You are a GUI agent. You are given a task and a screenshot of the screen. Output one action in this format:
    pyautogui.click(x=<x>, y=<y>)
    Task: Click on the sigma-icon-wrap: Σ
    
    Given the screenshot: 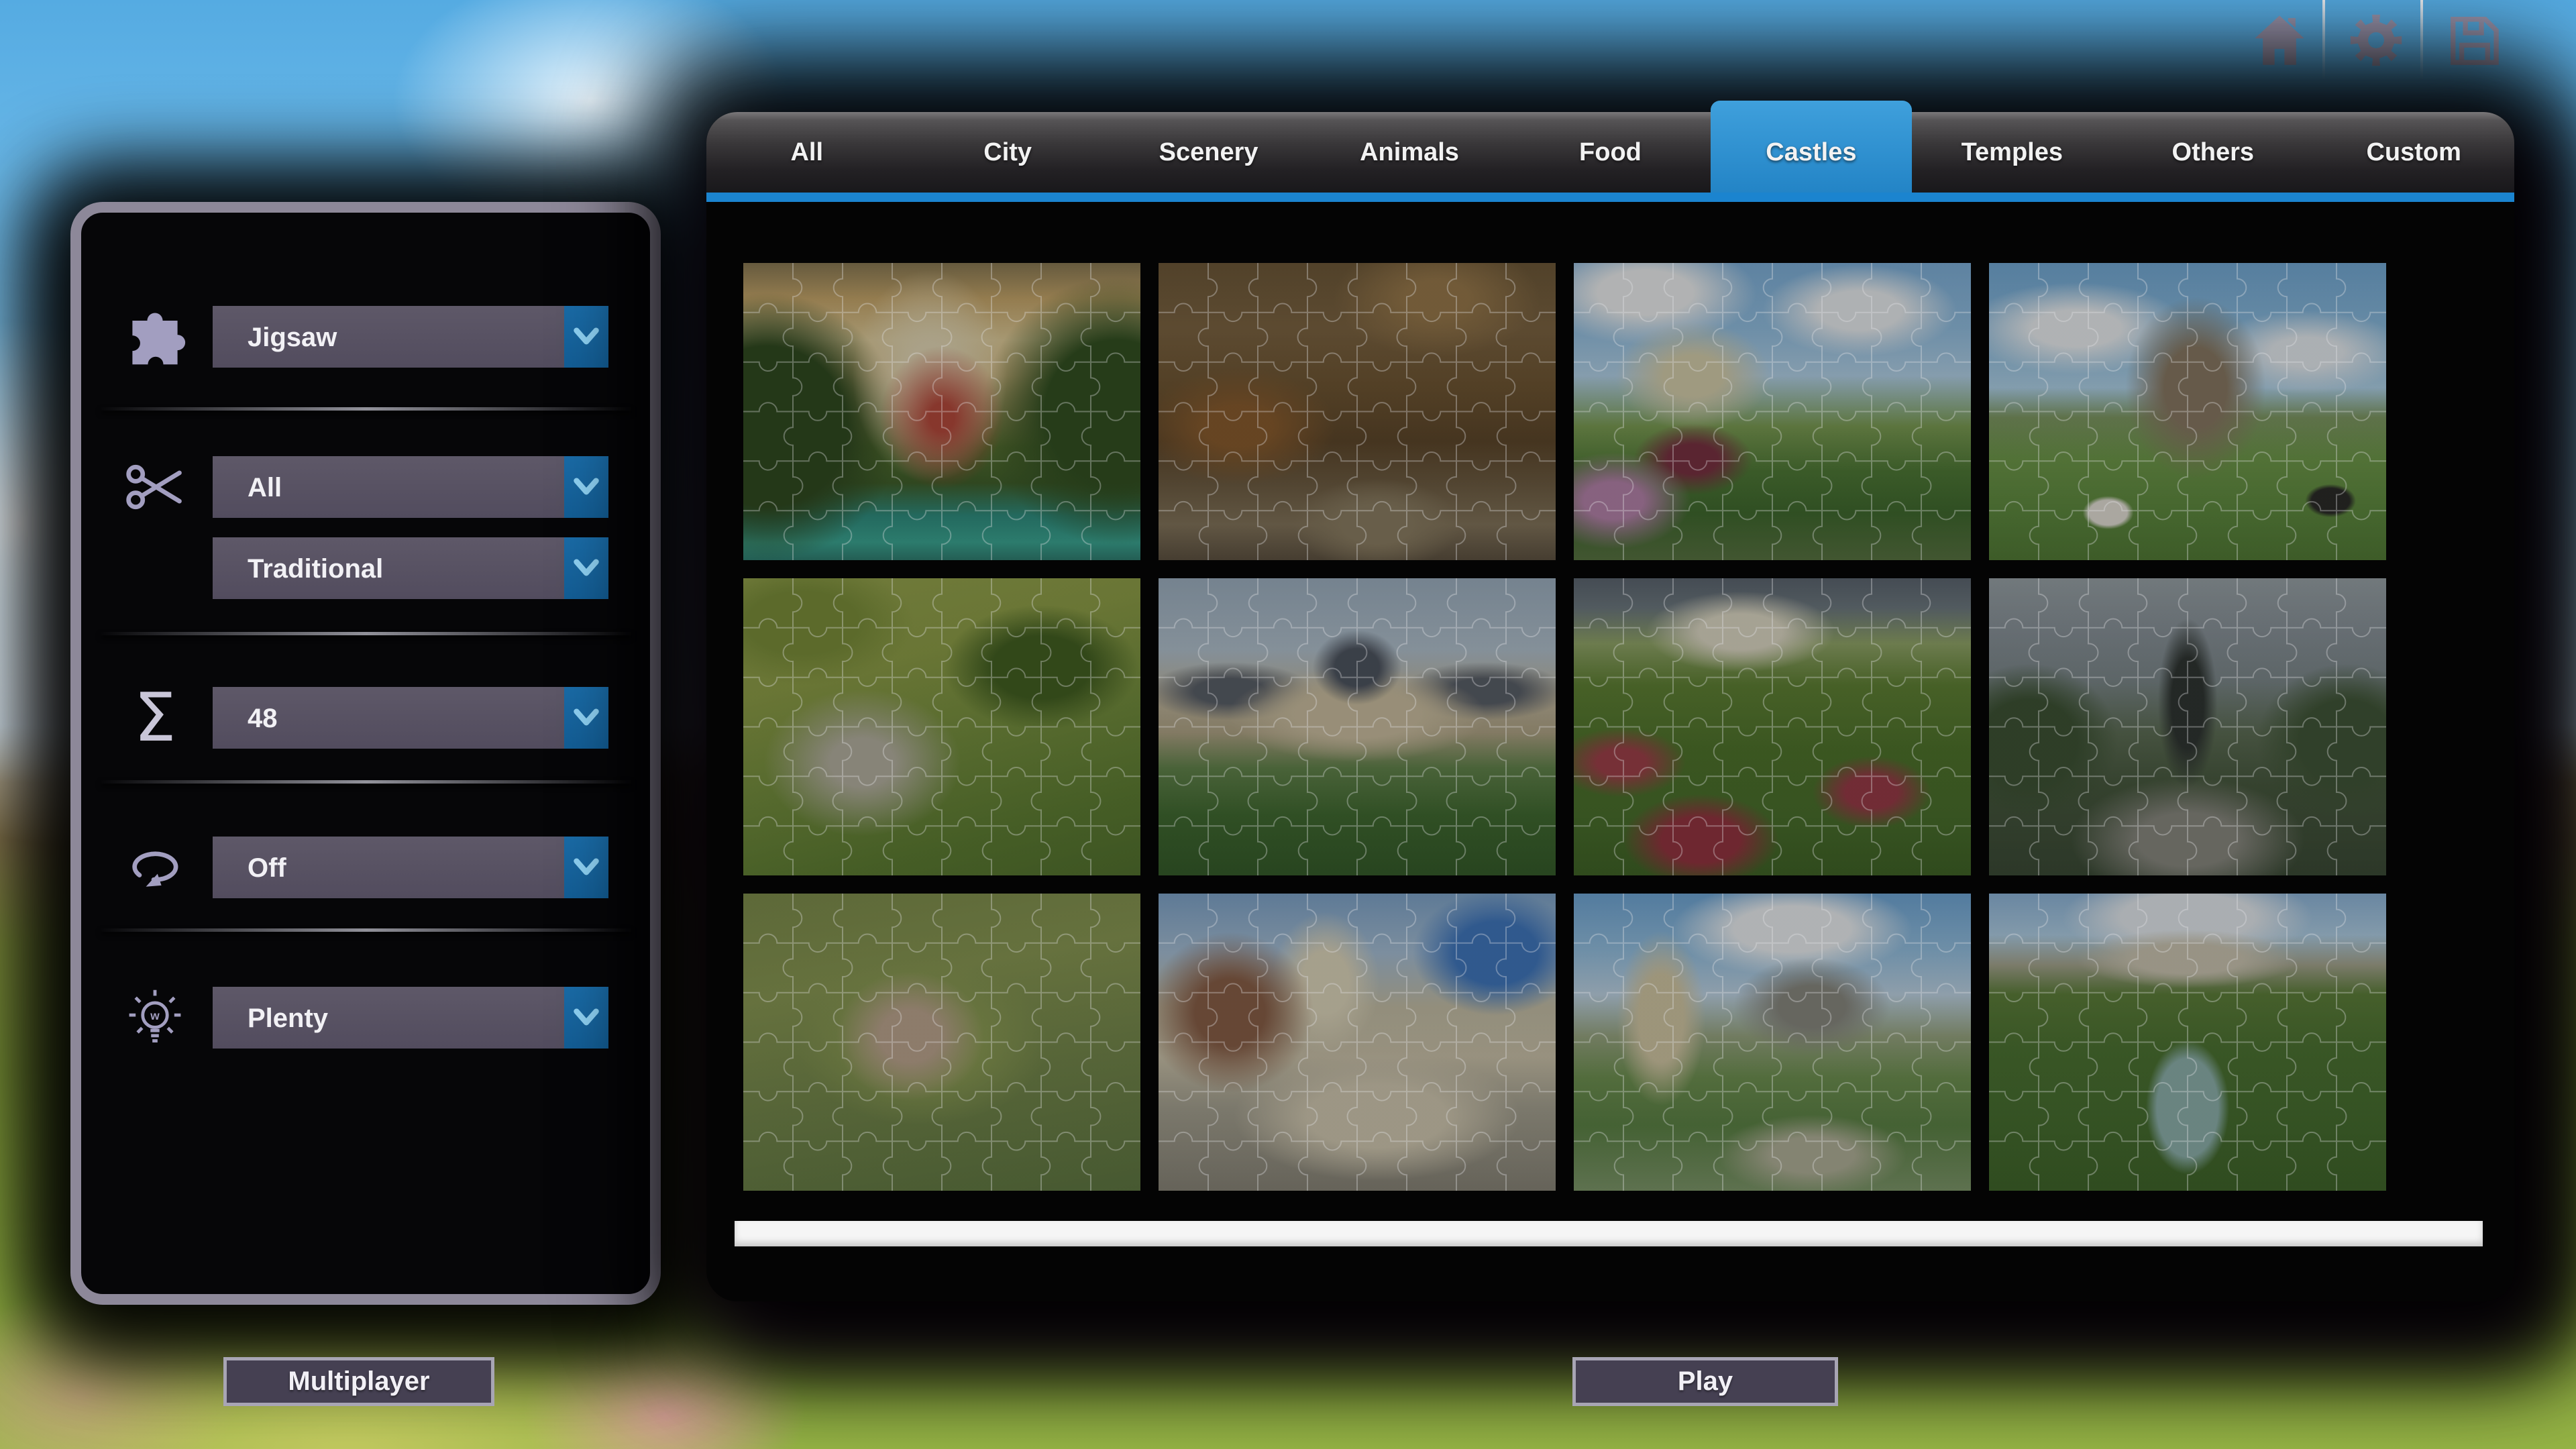 What is the action you would take?
    pyautogui.click(x=155, y=718)
    